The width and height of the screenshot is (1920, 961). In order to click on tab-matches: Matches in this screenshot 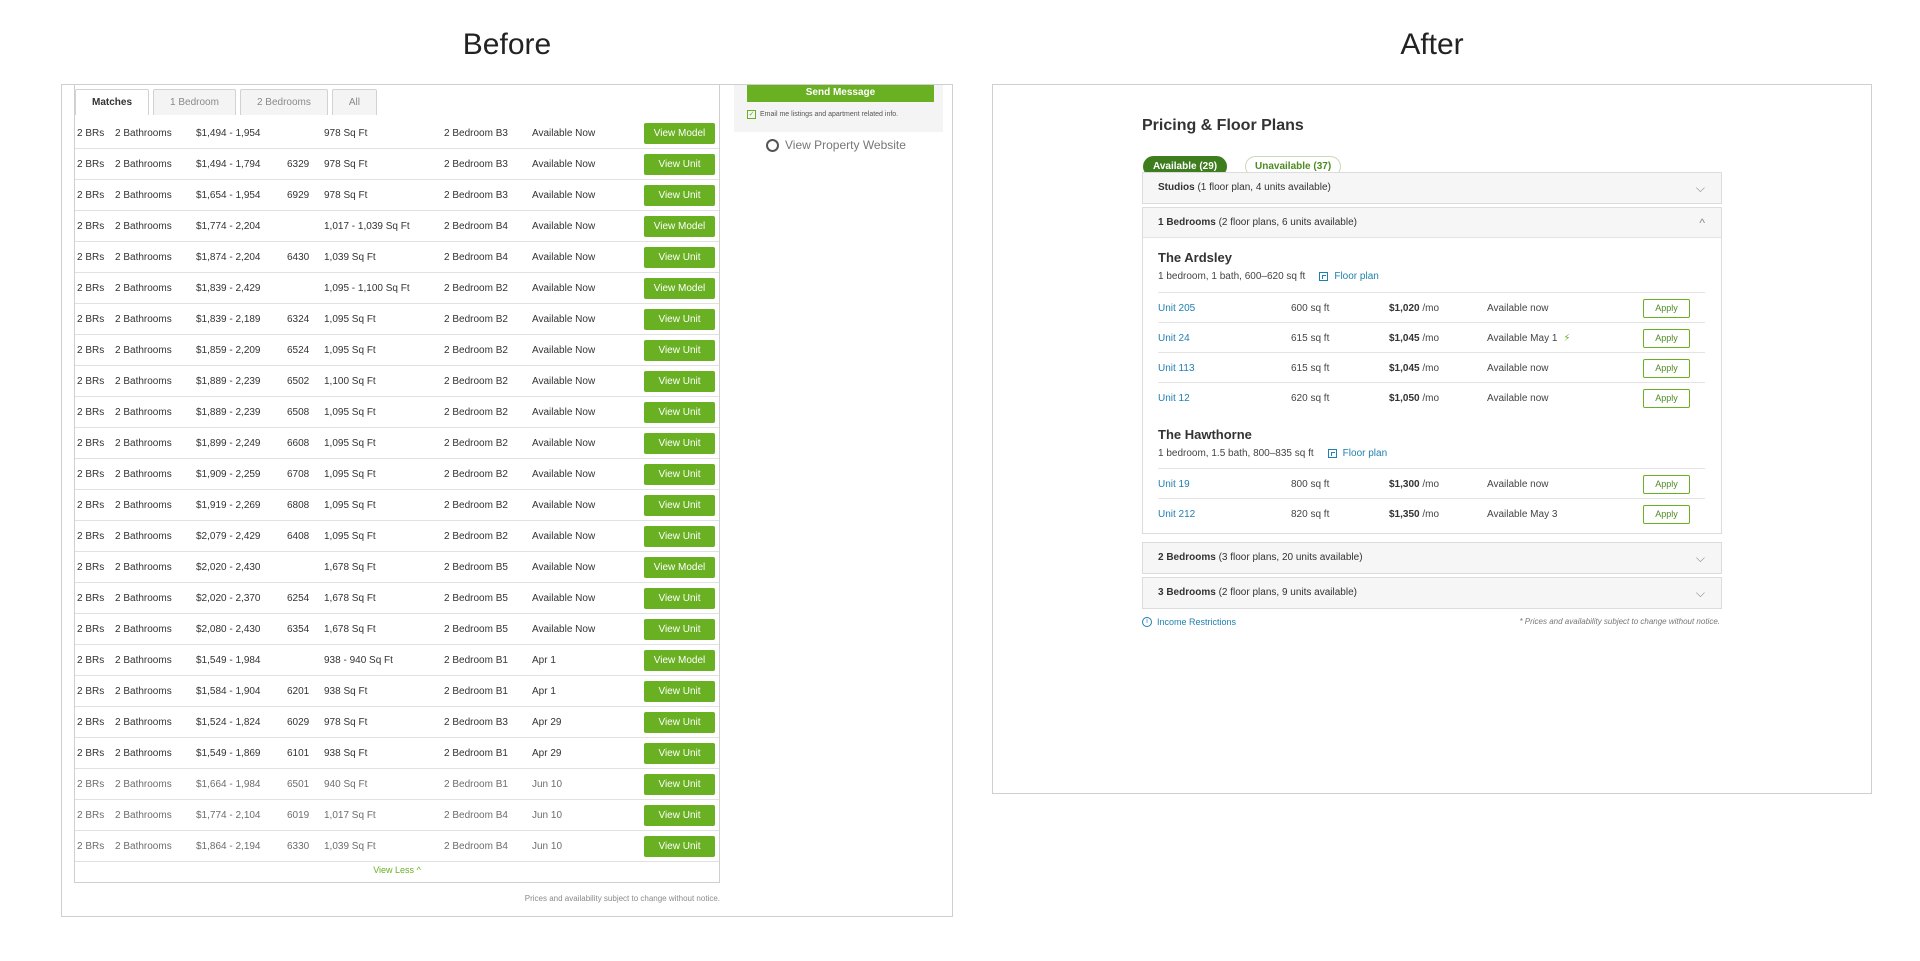, I will do `click(112, 102)`.